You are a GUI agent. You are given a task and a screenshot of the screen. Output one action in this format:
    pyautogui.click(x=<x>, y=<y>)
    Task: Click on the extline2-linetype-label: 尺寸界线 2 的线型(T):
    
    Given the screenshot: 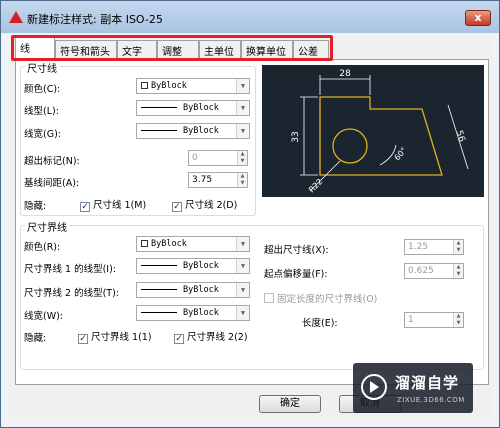 What is the action you would take?
    pyautogui.click(x=72, y=293)
    